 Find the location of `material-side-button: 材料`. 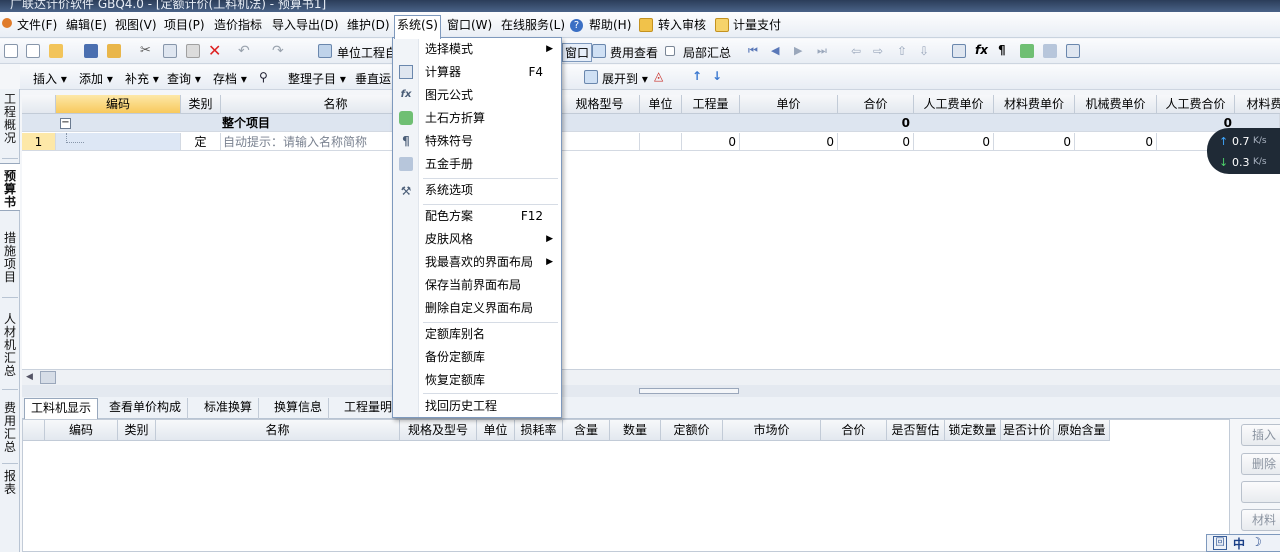

material-side-button: 材料 is located at coordinates (1260, 520).